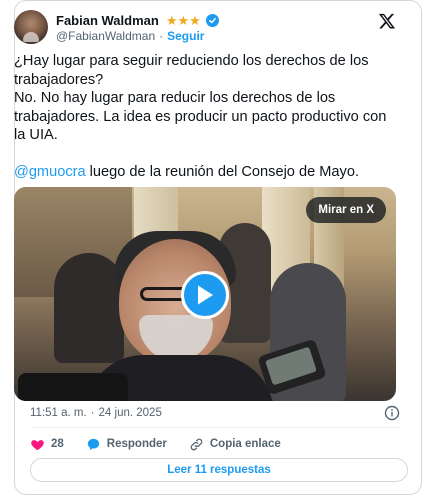  Describe the element at coordinates (50, 172) in the screenshot. I see `mention-link: @gmuocra` at that location.